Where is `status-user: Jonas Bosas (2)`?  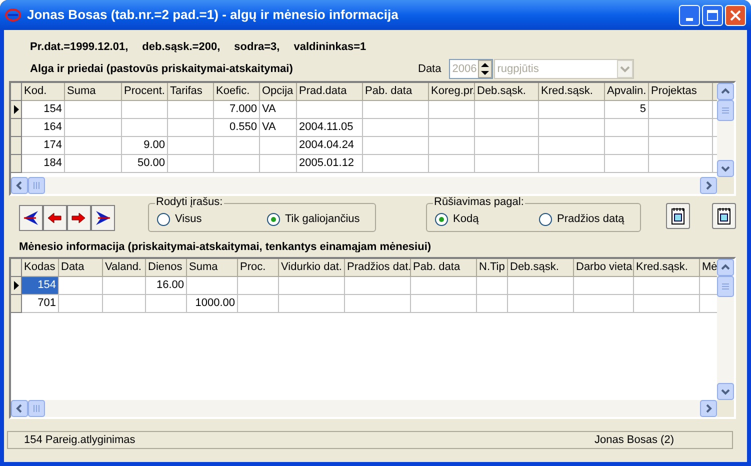 status-user: Jonas Bosas (2) is located at coordinates (634, 440).